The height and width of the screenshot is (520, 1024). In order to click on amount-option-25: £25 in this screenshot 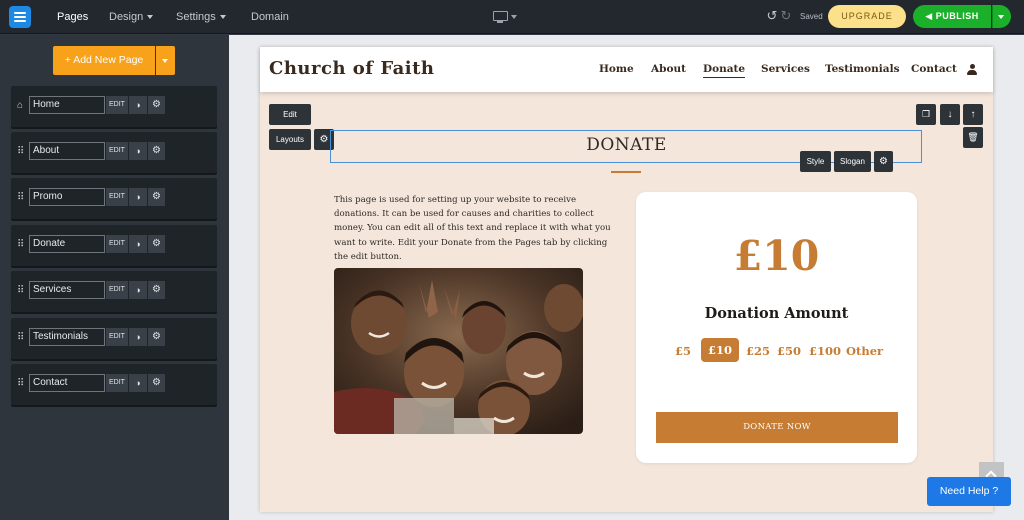, I will do `click(758, 351)`.